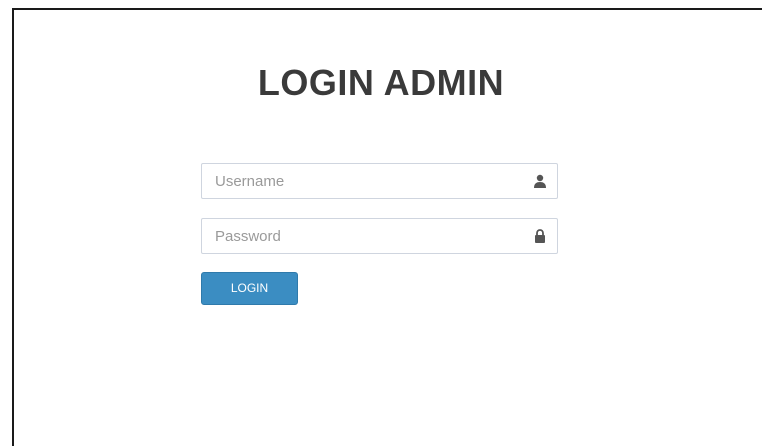 The height and width of the screenshot is (446, 762). I want to click on frame-border-top, so click(387, 9).